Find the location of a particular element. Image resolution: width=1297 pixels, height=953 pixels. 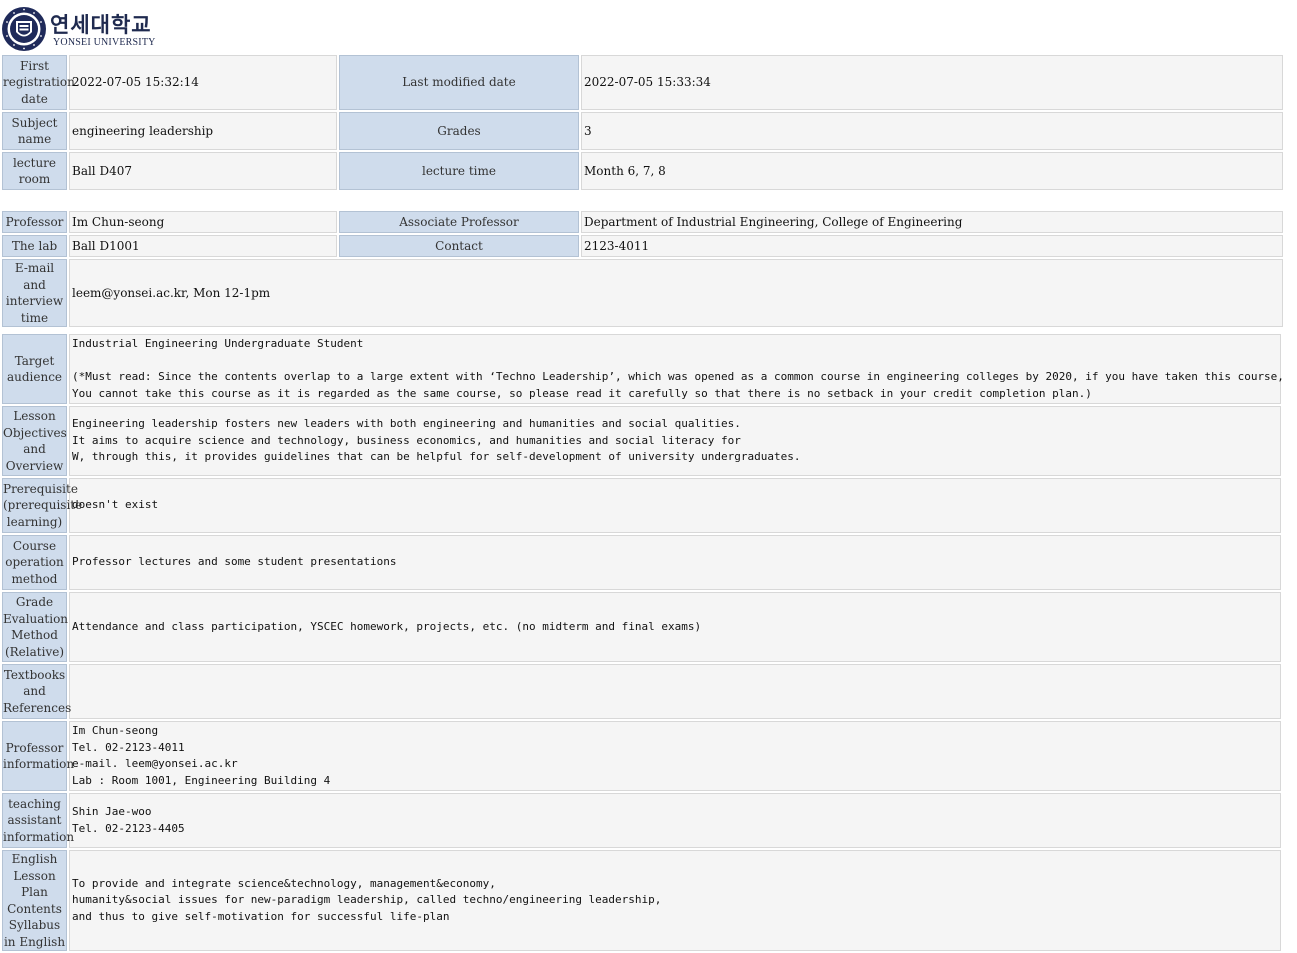

teaching-assistant-label: teaching assistant information is located at coordinates (38, 820).